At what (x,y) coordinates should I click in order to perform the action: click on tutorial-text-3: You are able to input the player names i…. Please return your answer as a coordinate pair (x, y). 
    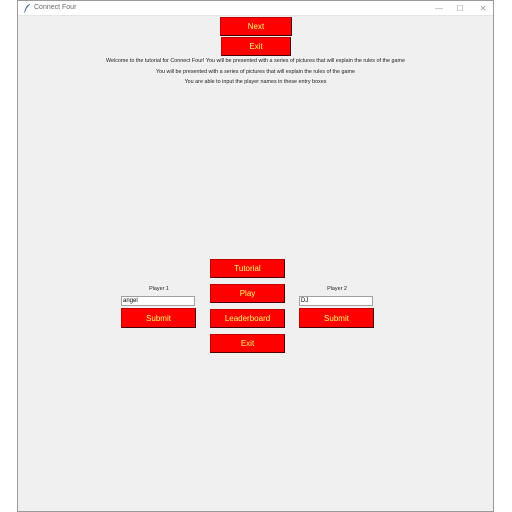
    Looking at the image, I should click on (255, 82).